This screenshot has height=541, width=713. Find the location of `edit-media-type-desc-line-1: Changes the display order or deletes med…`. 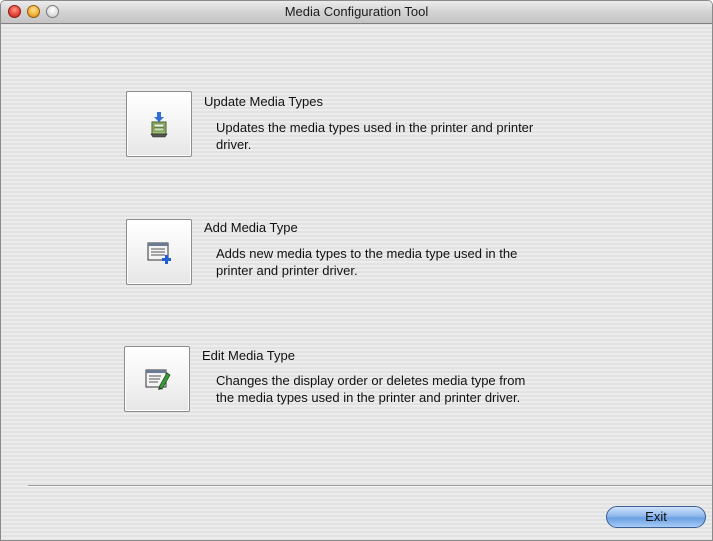

edit-media-type-desc-line-1: Changes the display order or deletes med… is located at coordinates (371, 380).